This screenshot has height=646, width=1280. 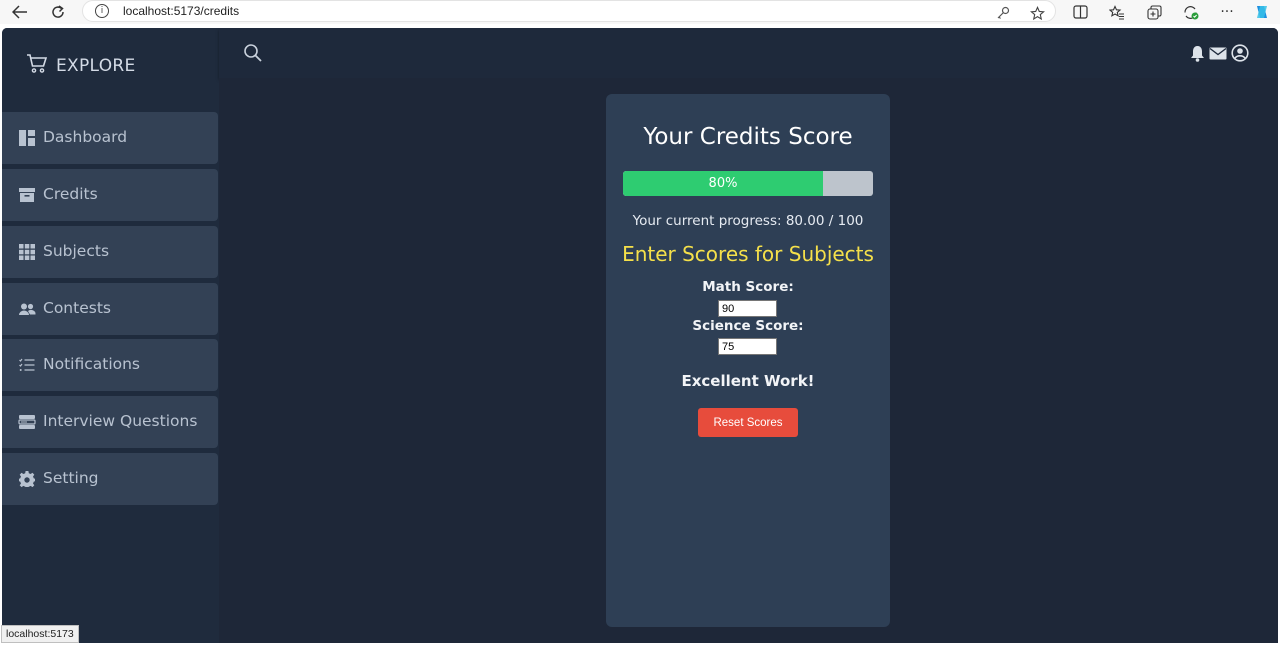 What do you see at coordinates (96, 65) in the screenshot?
I see `brand-label: EXPLORE` at bounding box center [96, 65].